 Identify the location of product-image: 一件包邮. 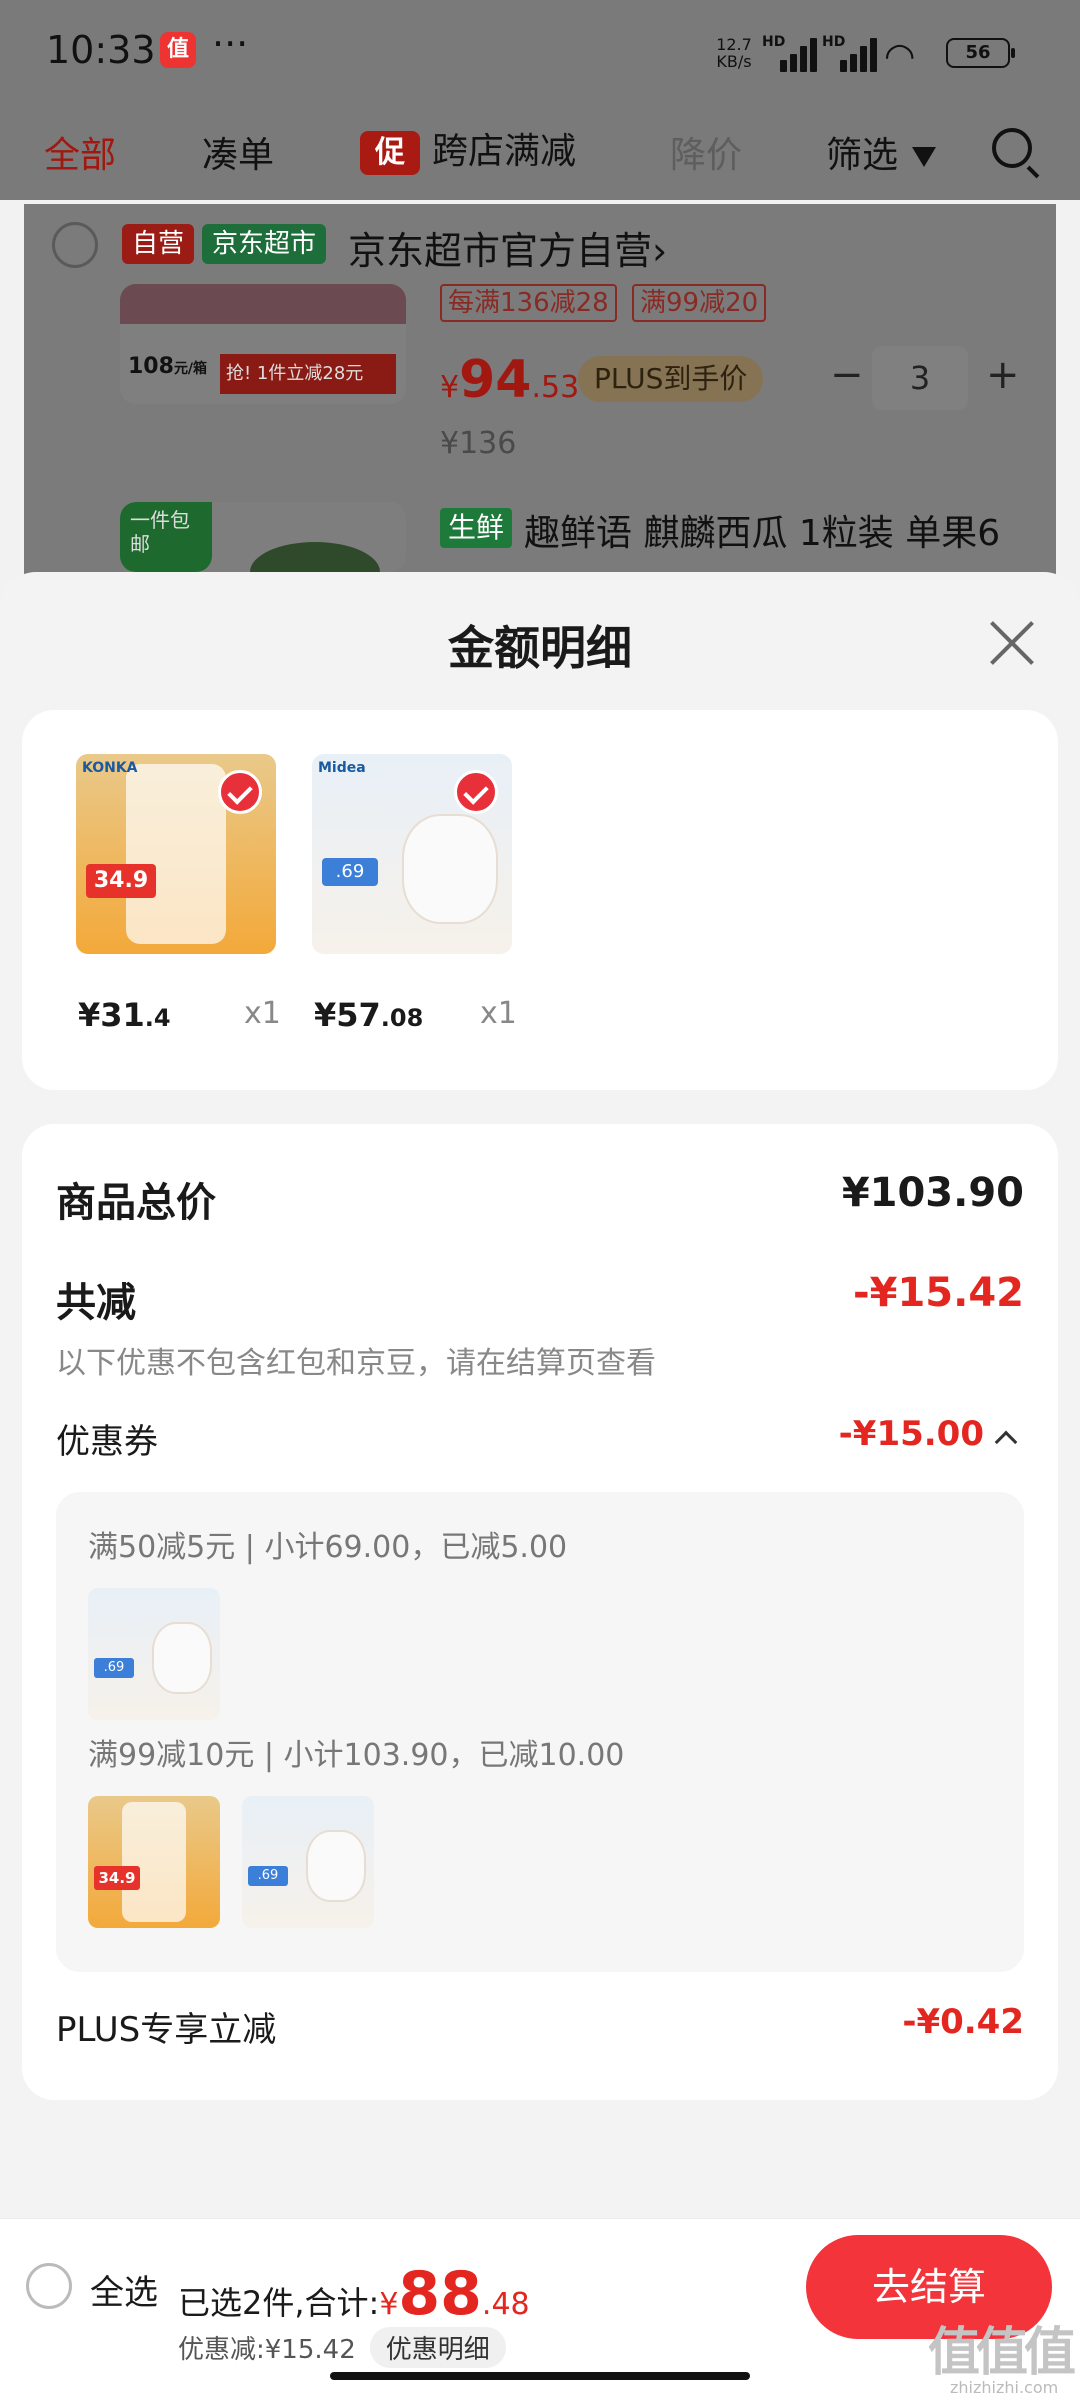
(263, 537).